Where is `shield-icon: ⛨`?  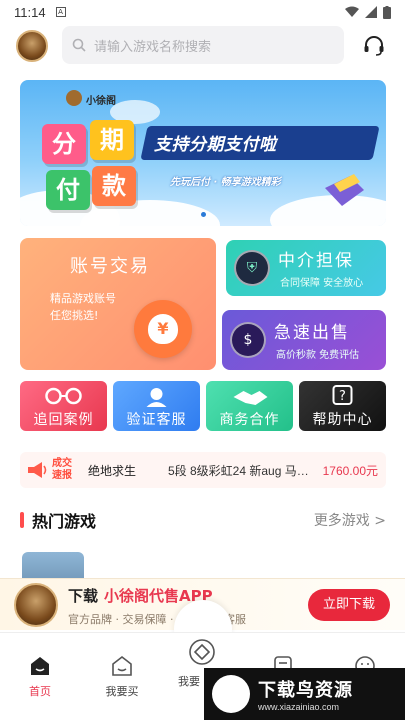 shield-icon: ⛨ is located at coordinates (252, 268).